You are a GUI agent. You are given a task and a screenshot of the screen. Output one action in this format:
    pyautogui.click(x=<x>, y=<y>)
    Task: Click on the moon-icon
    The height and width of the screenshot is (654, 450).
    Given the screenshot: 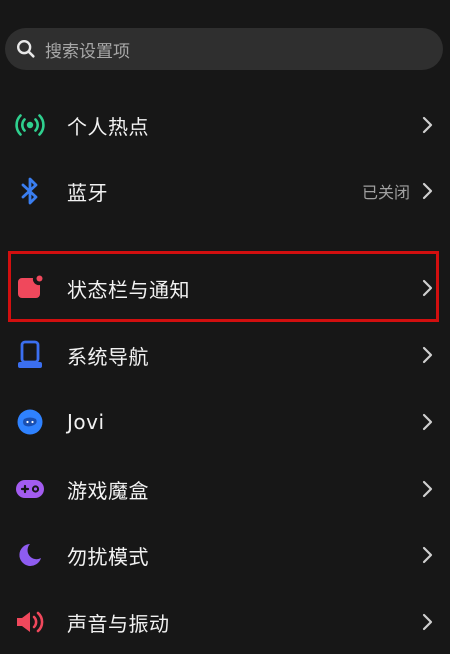 What is the action you would take?
    pyautogui.click(x=30, y=555)
    